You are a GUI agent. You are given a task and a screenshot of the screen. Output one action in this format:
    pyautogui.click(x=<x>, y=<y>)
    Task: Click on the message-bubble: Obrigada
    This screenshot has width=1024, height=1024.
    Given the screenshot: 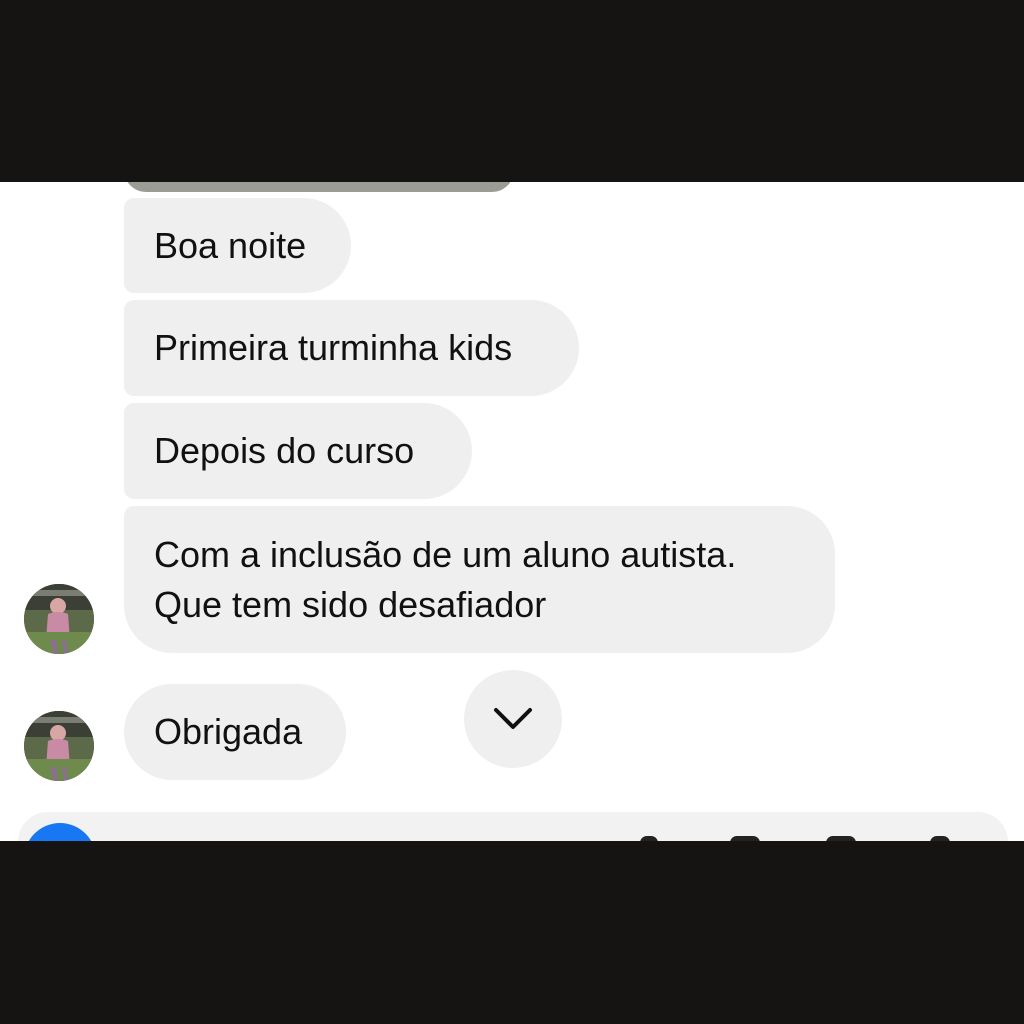 What is the action you would take?
    pyautogui.click(x=235, y=732)
    